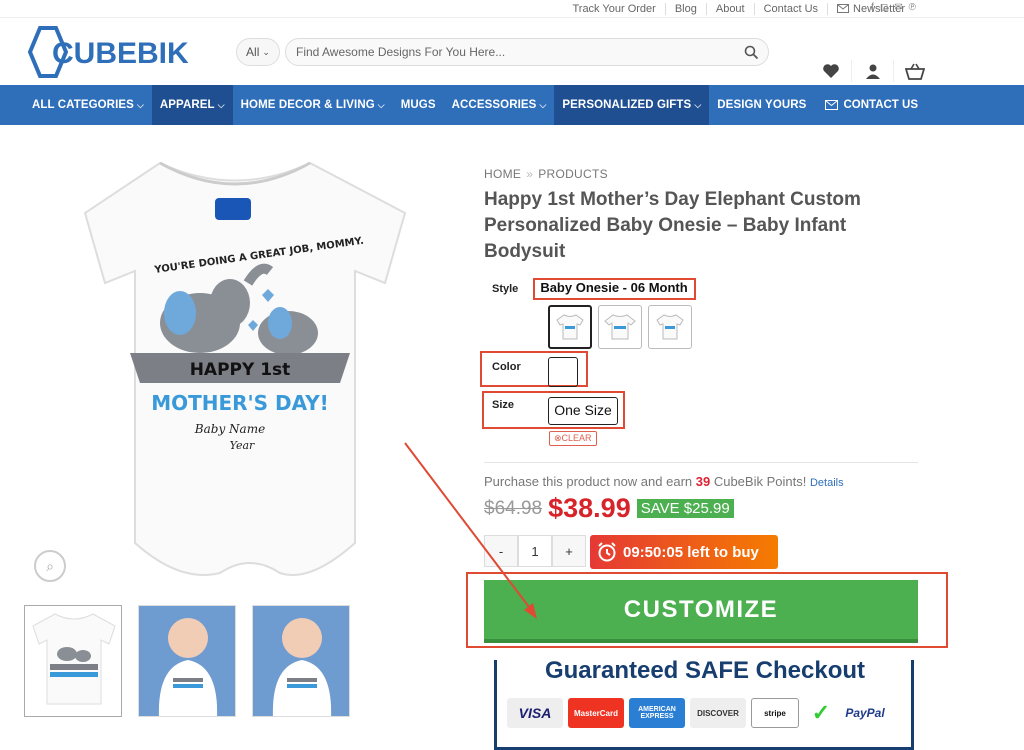  Describe the element at coordinates (775, 713) in the screenshot. I see `stripe-secure-icon: stripe` at that location.